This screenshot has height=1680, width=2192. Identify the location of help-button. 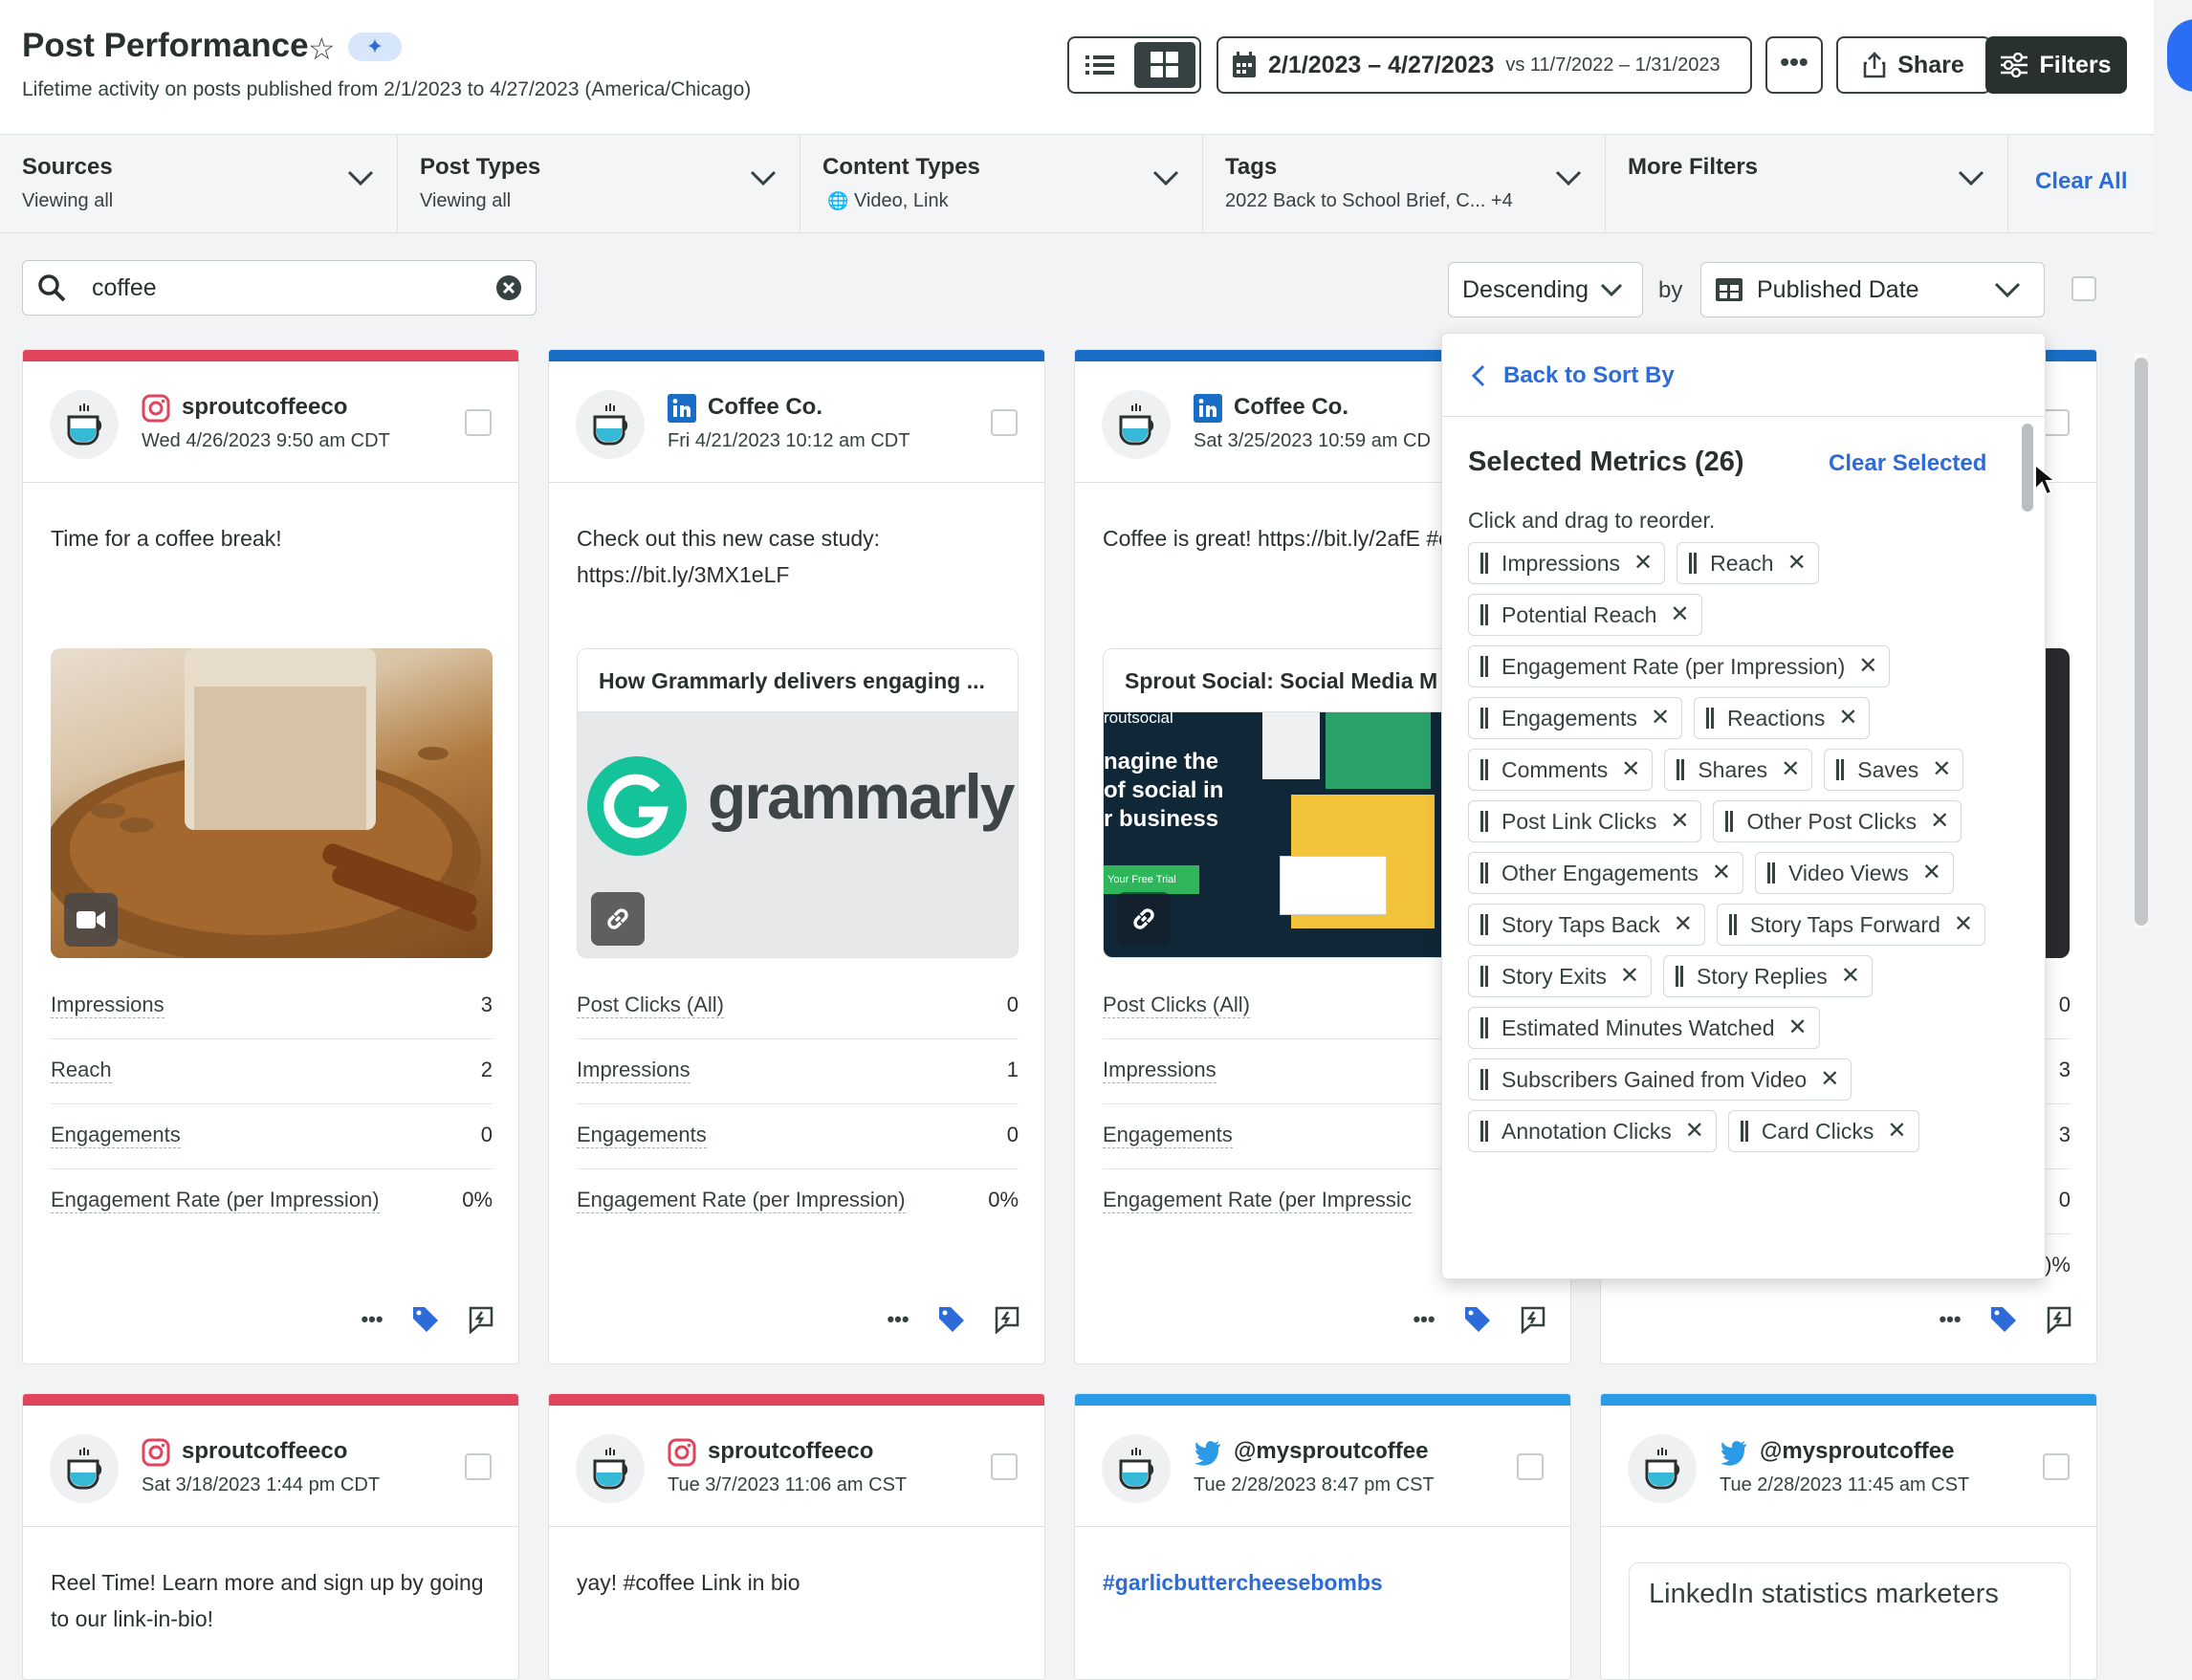
(2179, 56).